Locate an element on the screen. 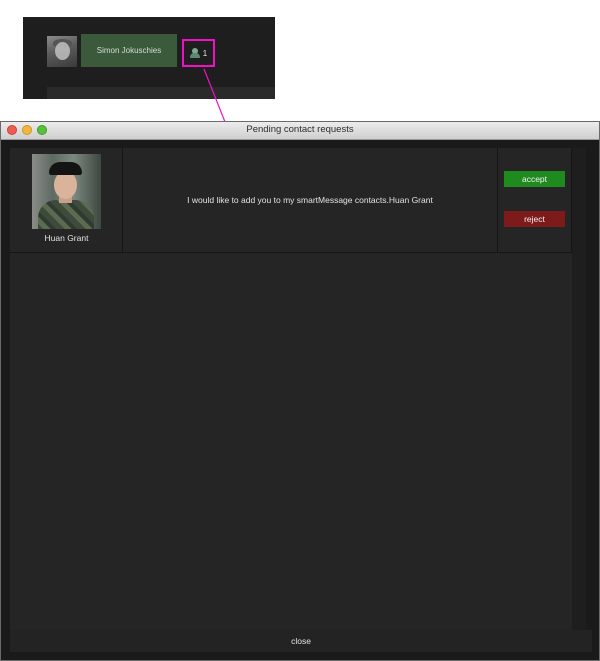 Image resolution: width=600 pixels, height=661 pixels. person-icon is located at coordinates (194, 53).